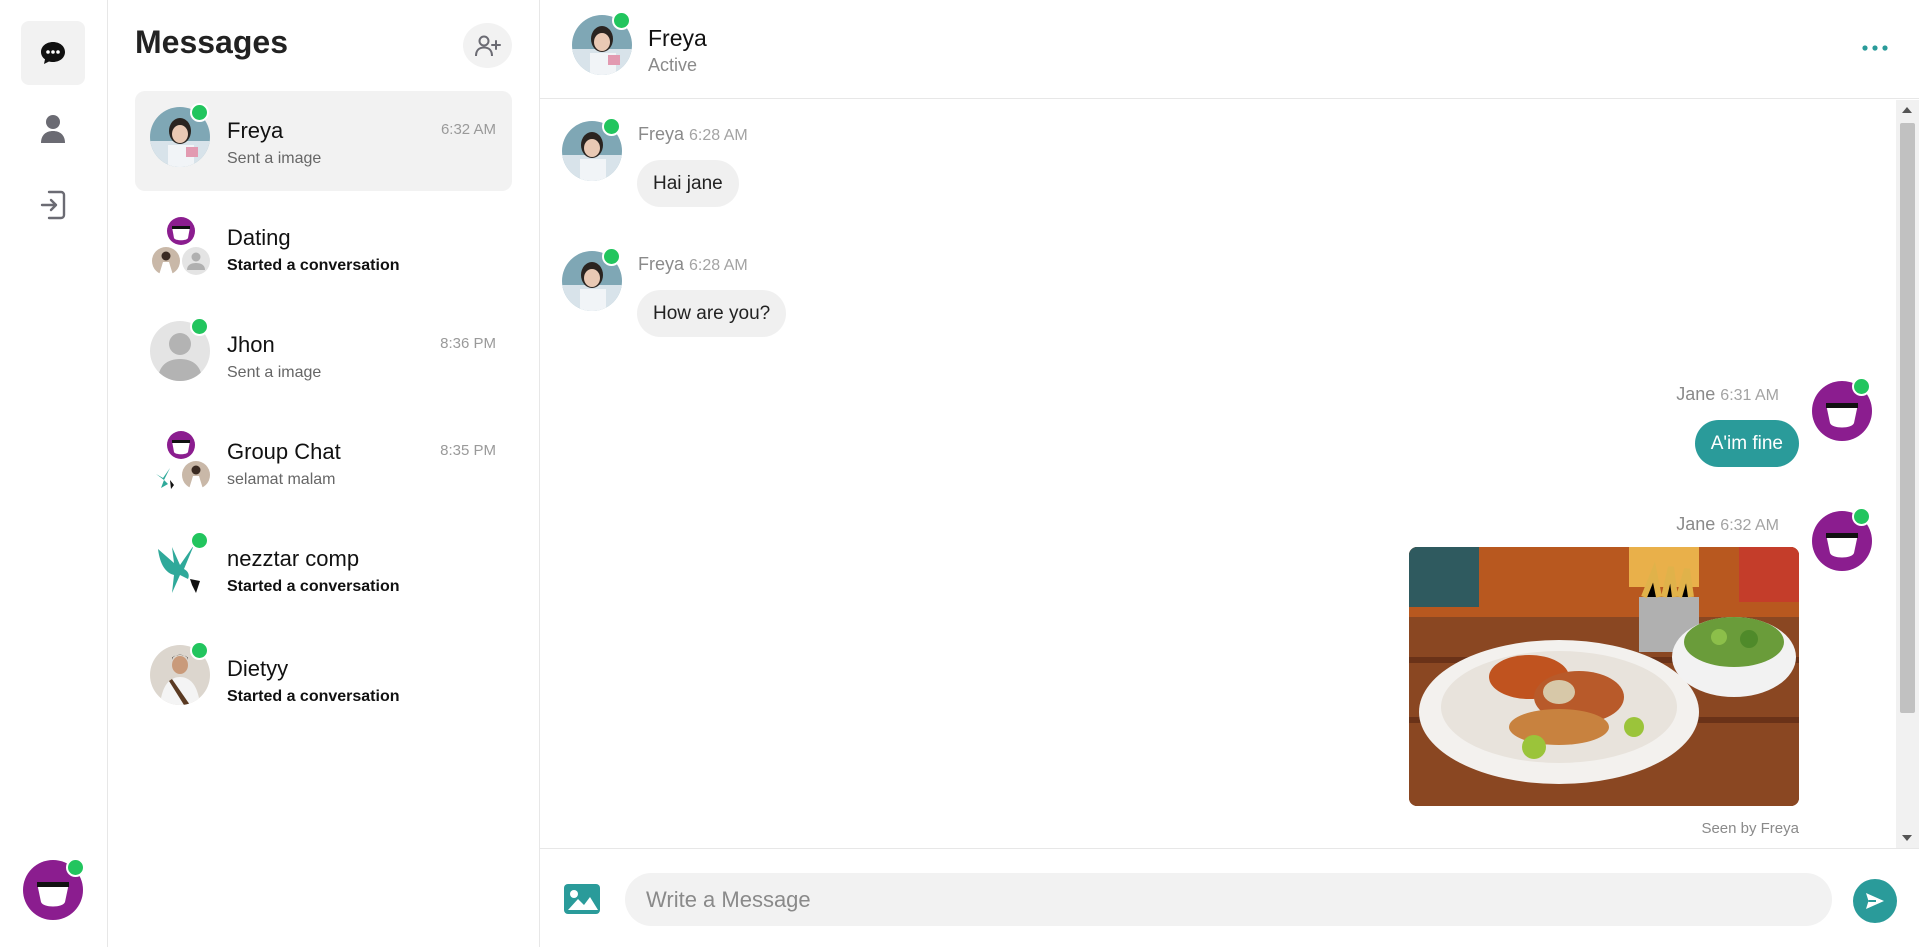  What do you see at coordinates (1749, 525) in the screenshot?
I see `message-time: 6:32 AM` at bounding box center [1749, 525].